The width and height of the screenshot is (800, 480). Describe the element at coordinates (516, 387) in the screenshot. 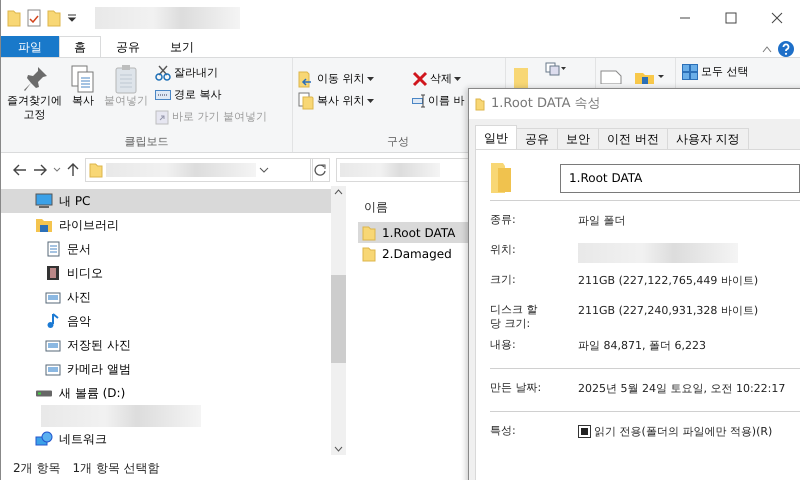

I see `property-label: 만든 날짜:` at that location.